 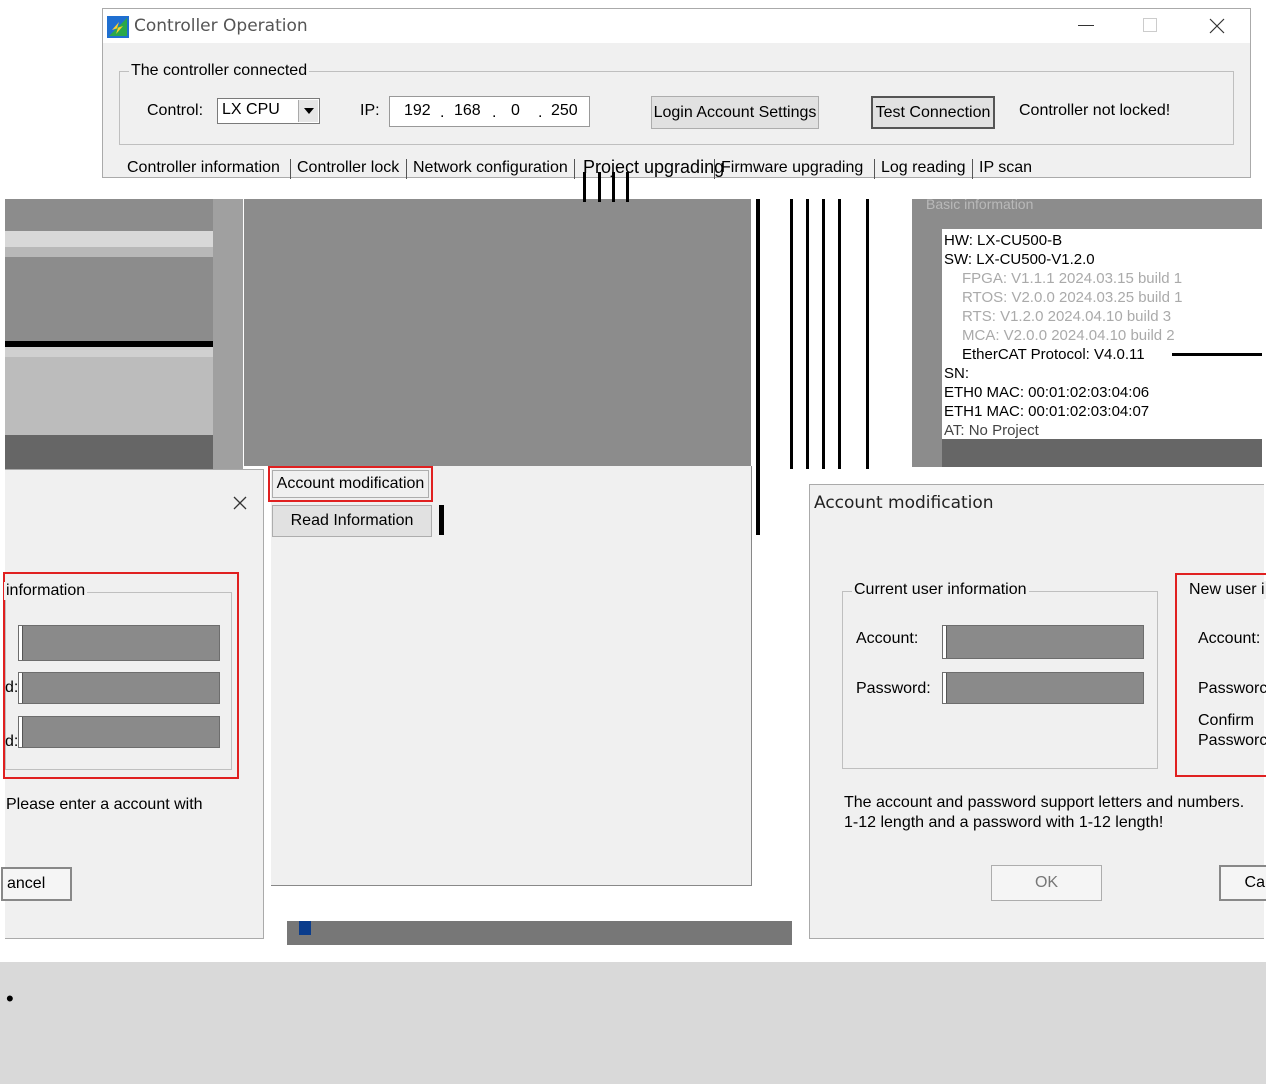 I want to click on current-account-field, so click(x=1043, y=642).